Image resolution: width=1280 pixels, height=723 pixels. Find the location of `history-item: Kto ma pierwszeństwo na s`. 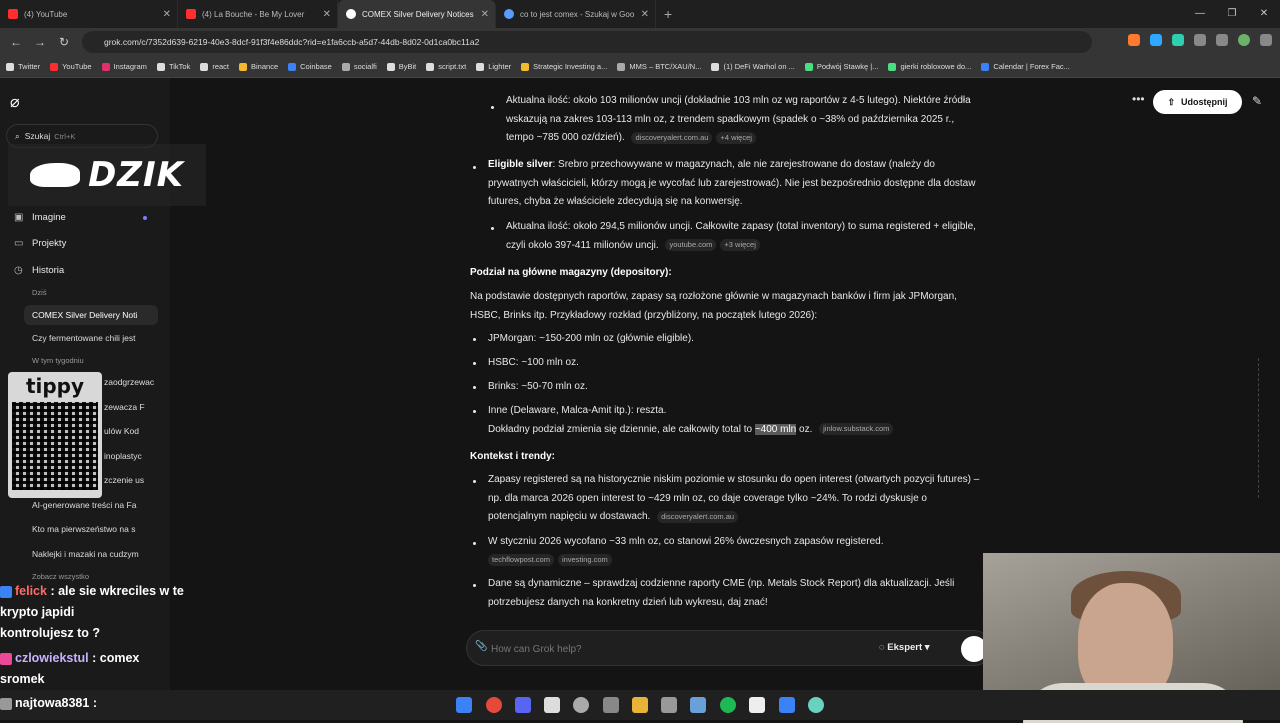

history-item: Kto ma pierwszeństwo na s is located at coordinates (92, 529).